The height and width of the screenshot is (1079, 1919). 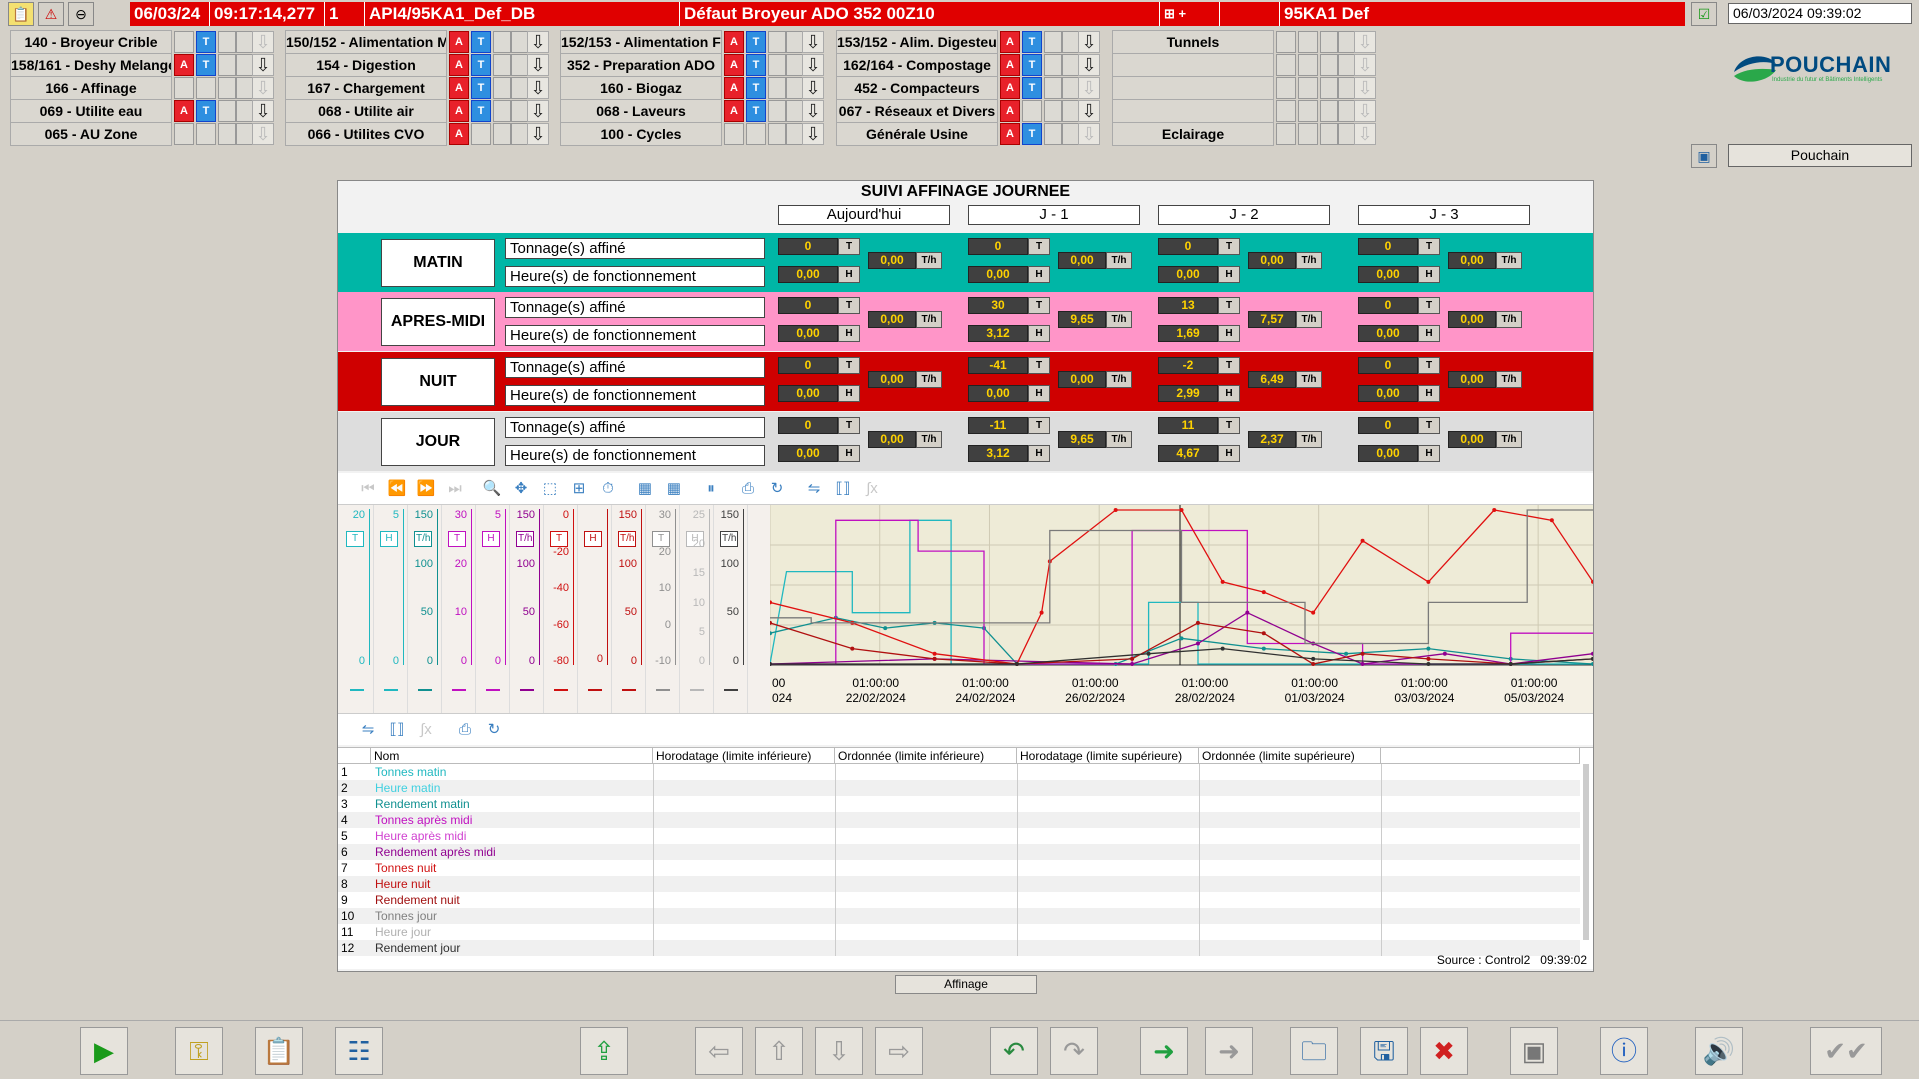 I want to click on table-scrollbar, so click(x=1586, y=852).